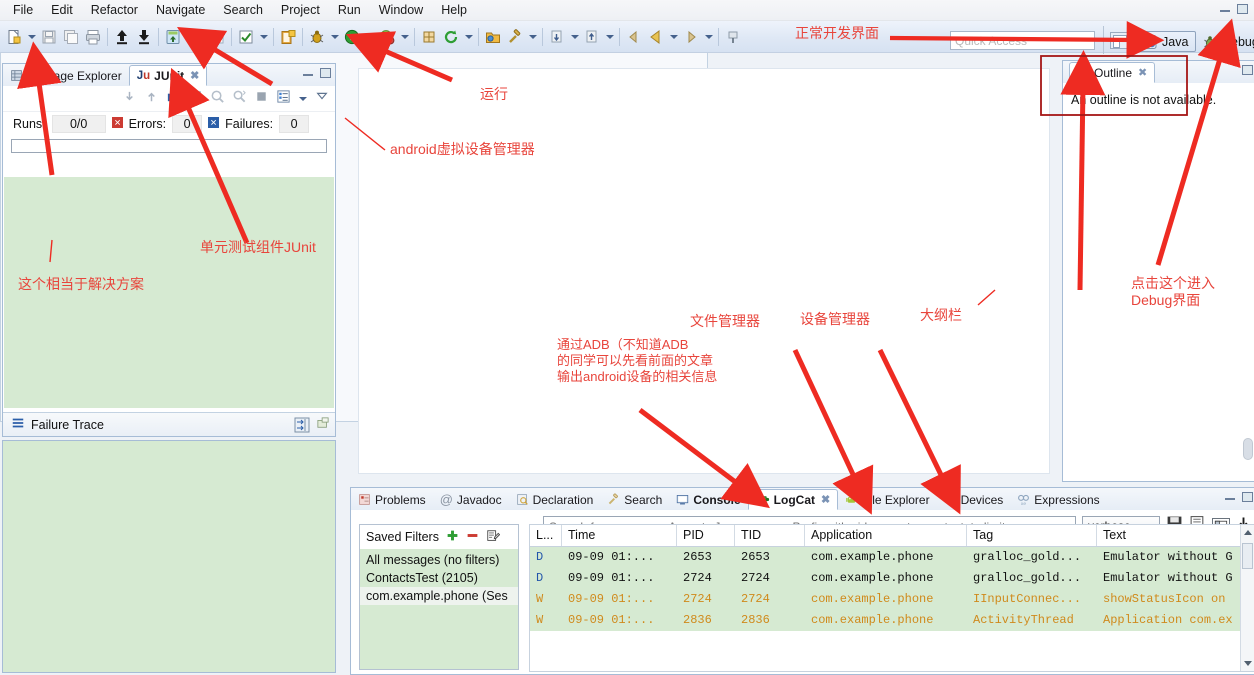  Describe the element at coordinates (634, 499) in the screenshot. I see `tab-search: Search` at that location.